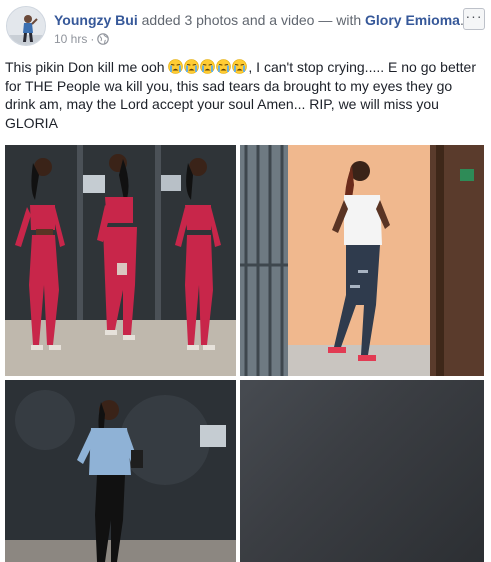  Describe the element at coordinates (70, 39) in the screenshot. I see `post-timestamp-link: 10 hrs` at that location.